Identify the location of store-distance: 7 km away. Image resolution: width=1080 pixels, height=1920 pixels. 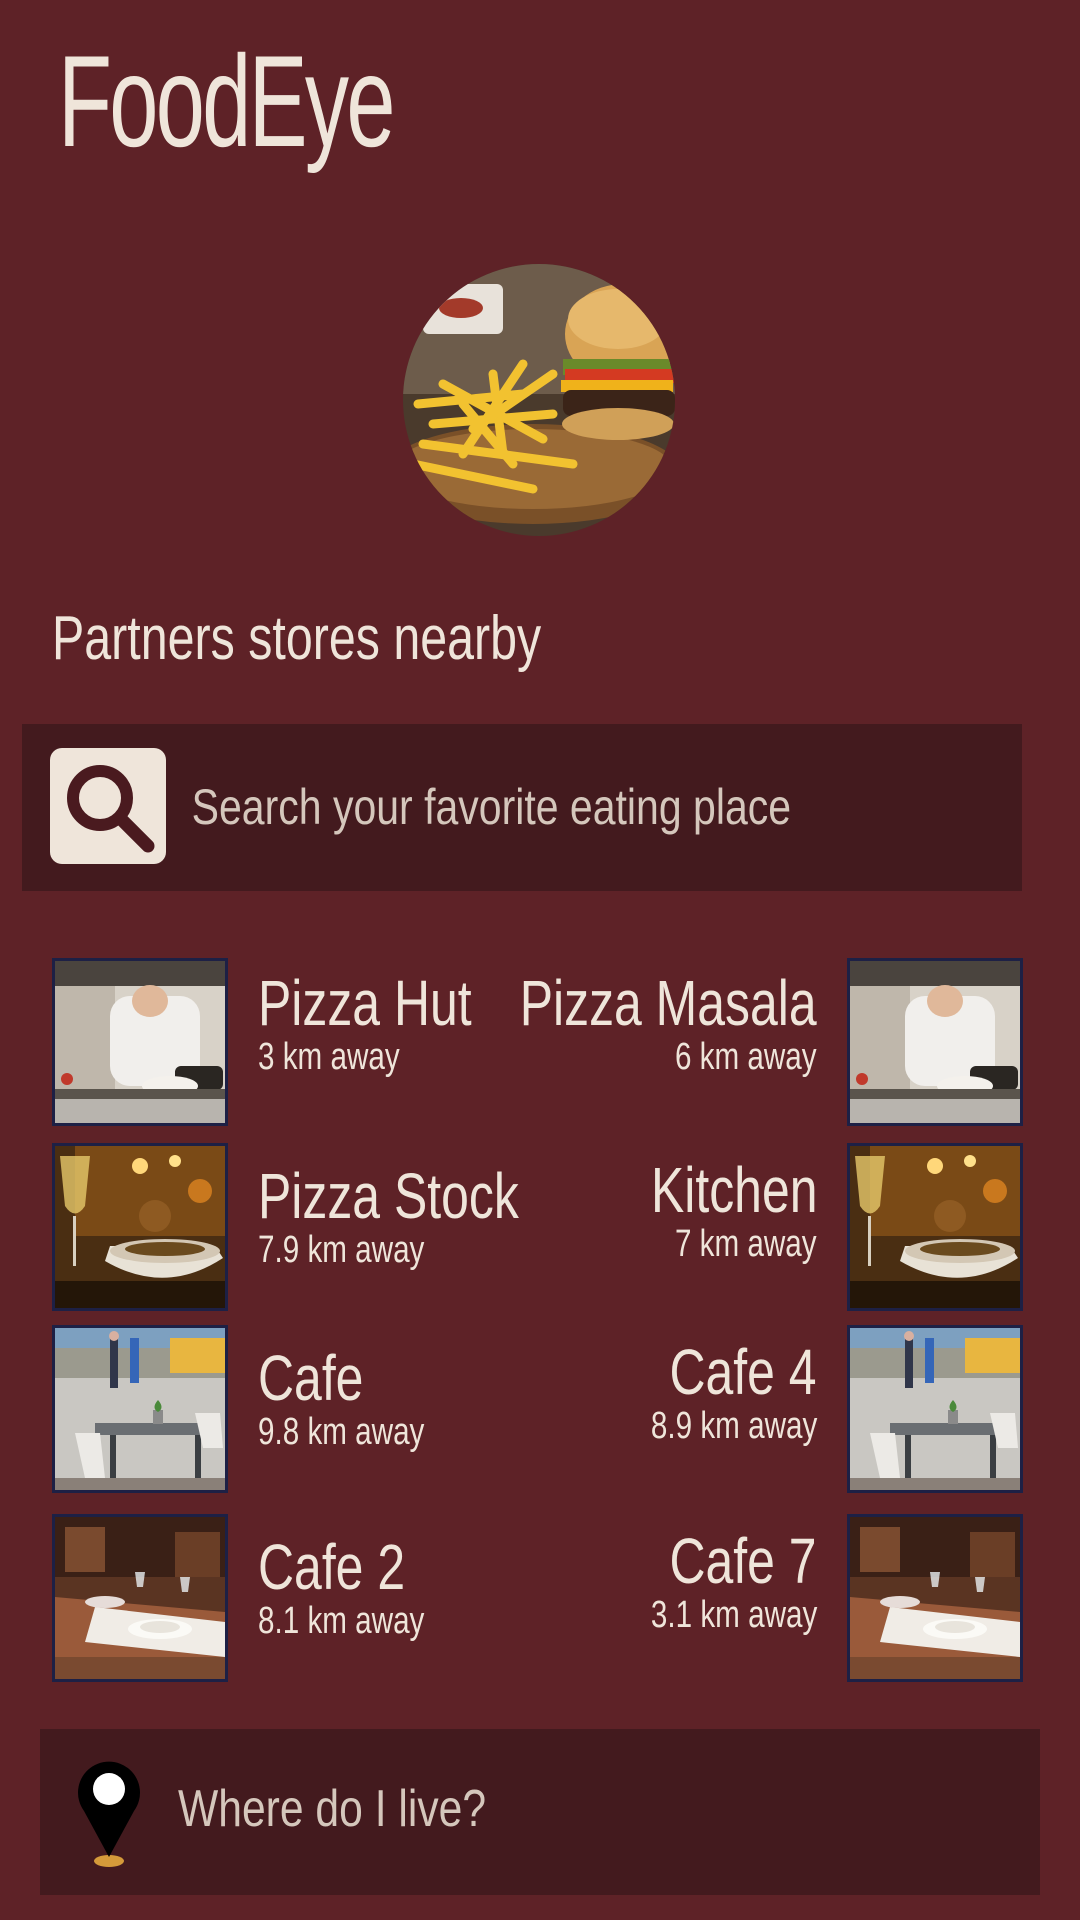
(746, 1244).